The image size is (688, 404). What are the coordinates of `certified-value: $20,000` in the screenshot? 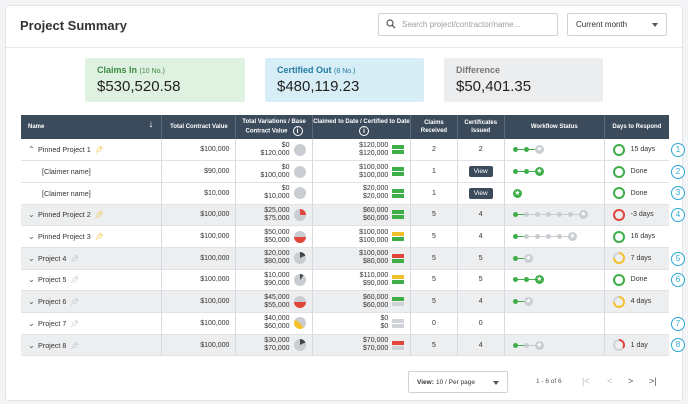 It's located at (375, 197).